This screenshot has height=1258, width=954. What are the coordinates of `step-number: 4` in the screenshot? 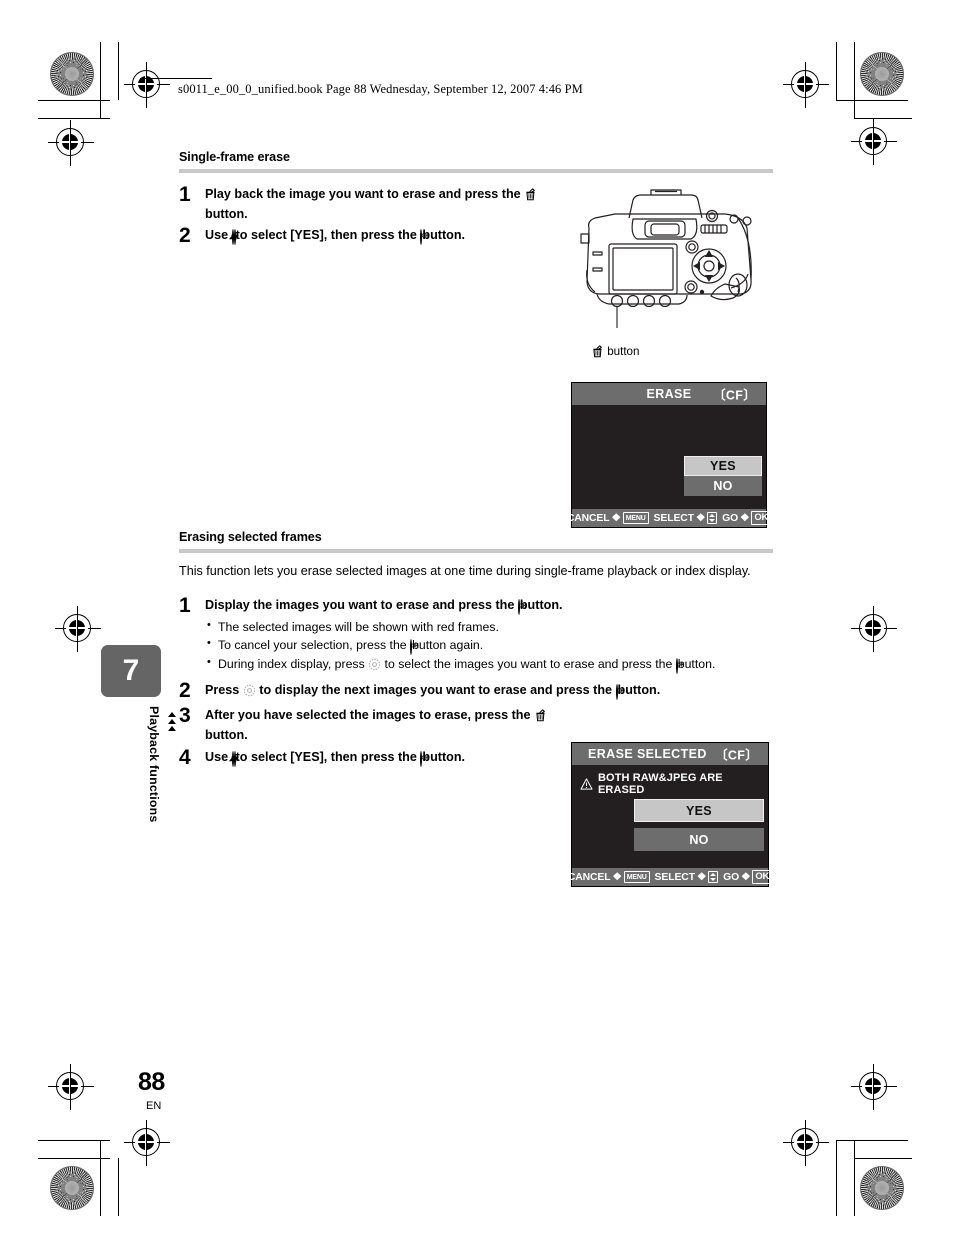 It's located at (185, 757).